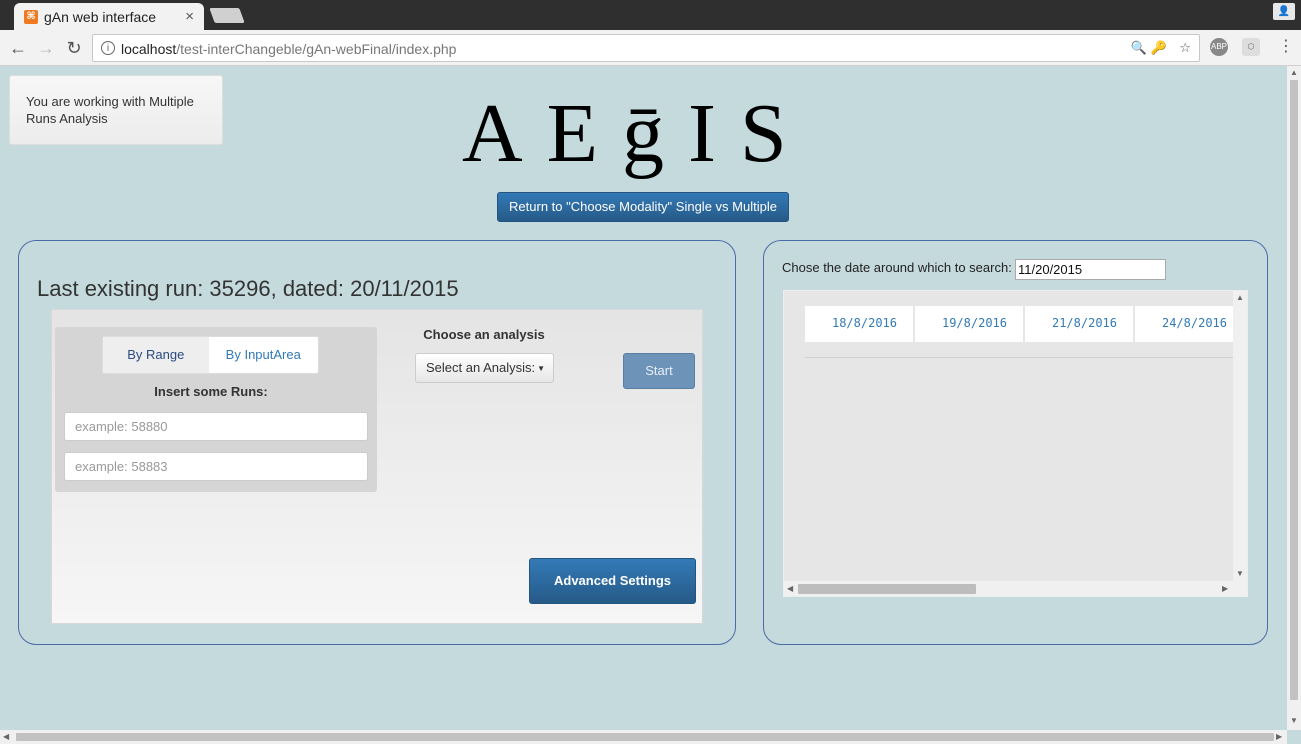 The width and height of the screenshot is (1301, 744). What do you see at coordinates (481, 367) in the screenshot?
I see `analysis-select-value: Select an Analysis:` at bounding box center [481, 367].